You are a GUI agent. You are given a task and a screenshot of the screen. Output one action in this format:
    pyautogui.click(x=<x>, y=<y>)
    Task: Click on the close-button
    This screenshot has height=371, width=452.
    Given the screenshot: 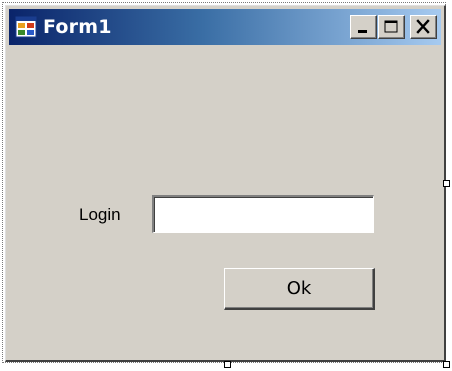 What is the action you would take?
    pyautogui.click(x=423, y=27)
    